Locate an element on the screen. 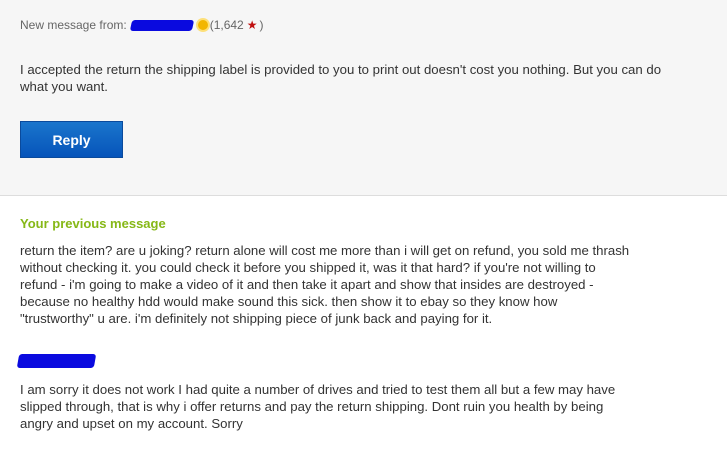  message-header: New message from: (1,642 ★ ) is located at coordinates (142, 25).